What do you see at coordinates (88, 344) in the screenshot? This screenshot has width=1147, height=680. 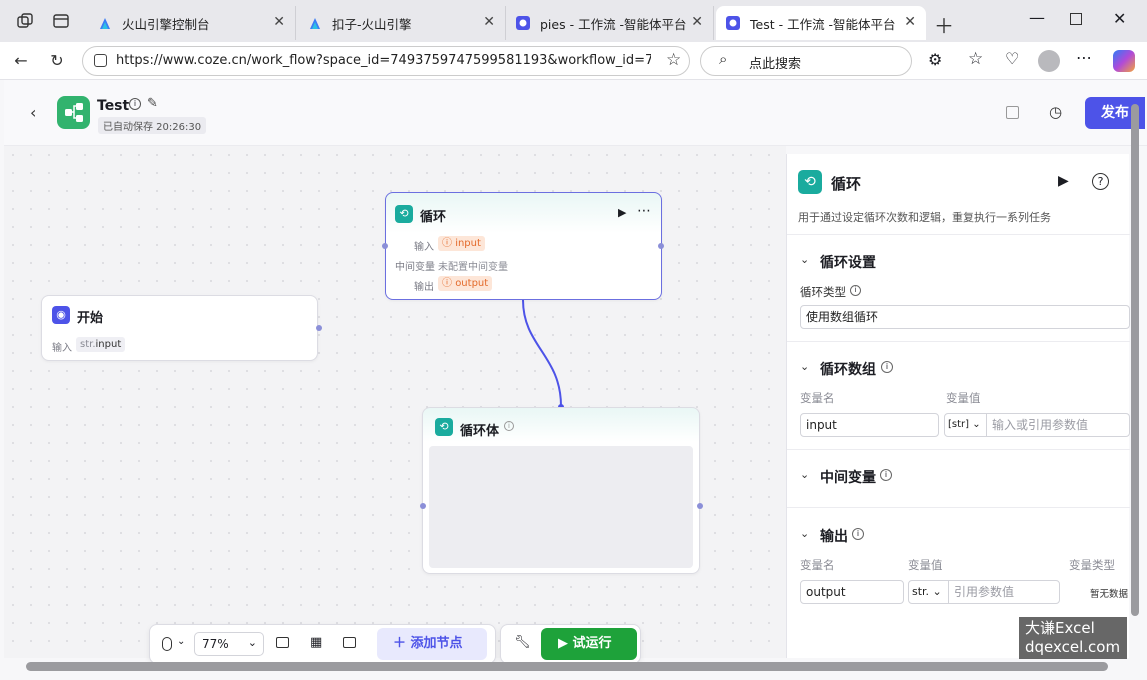 I see `param-type: str.` at bounding box center [88, 344].